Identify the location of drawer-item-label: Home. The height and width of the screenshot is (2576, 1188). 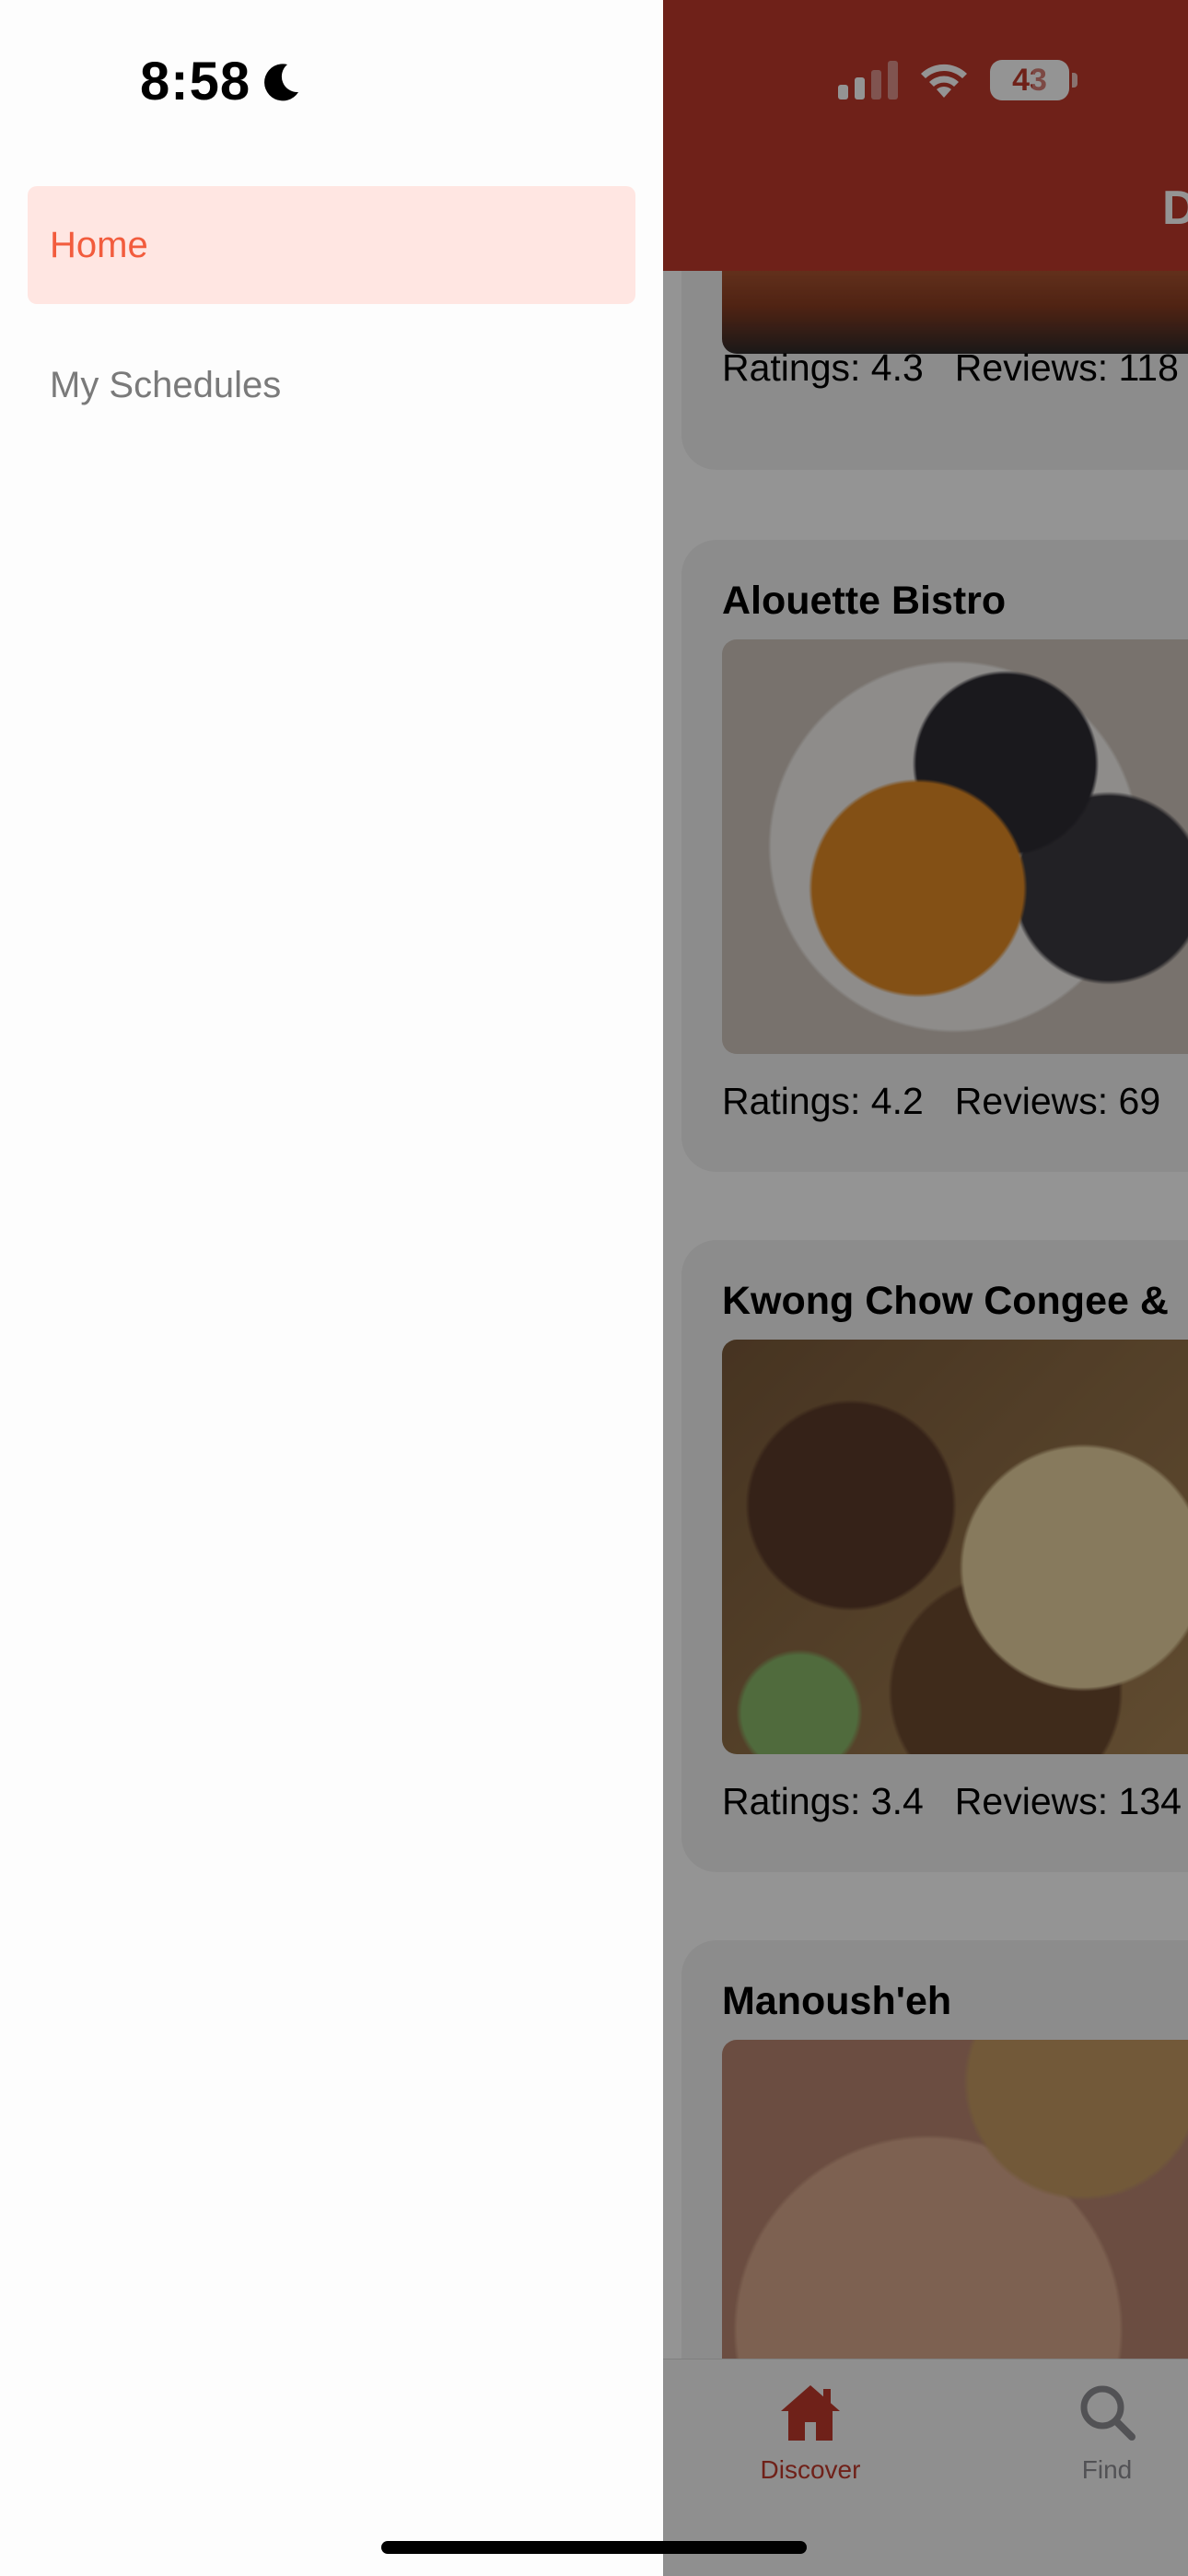
(99, 245).